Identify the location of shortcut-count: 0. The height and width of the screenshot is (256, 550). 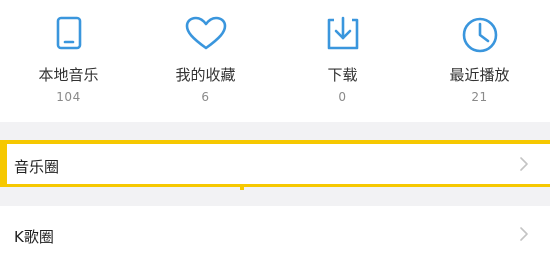
(342, 97).